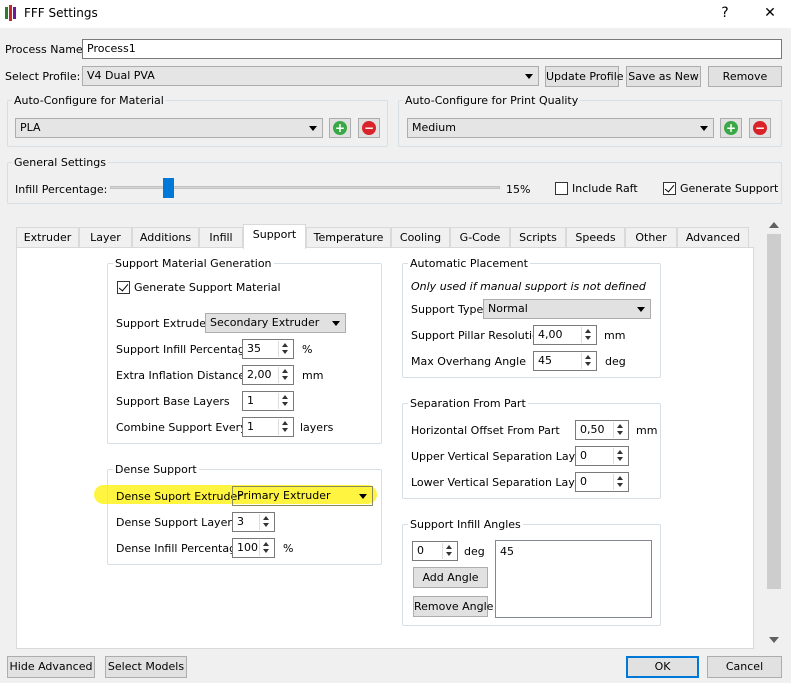 The width and height of the screenshot is (791, 683). I want to click on cancel-button: Cancel, so click(744, 667).